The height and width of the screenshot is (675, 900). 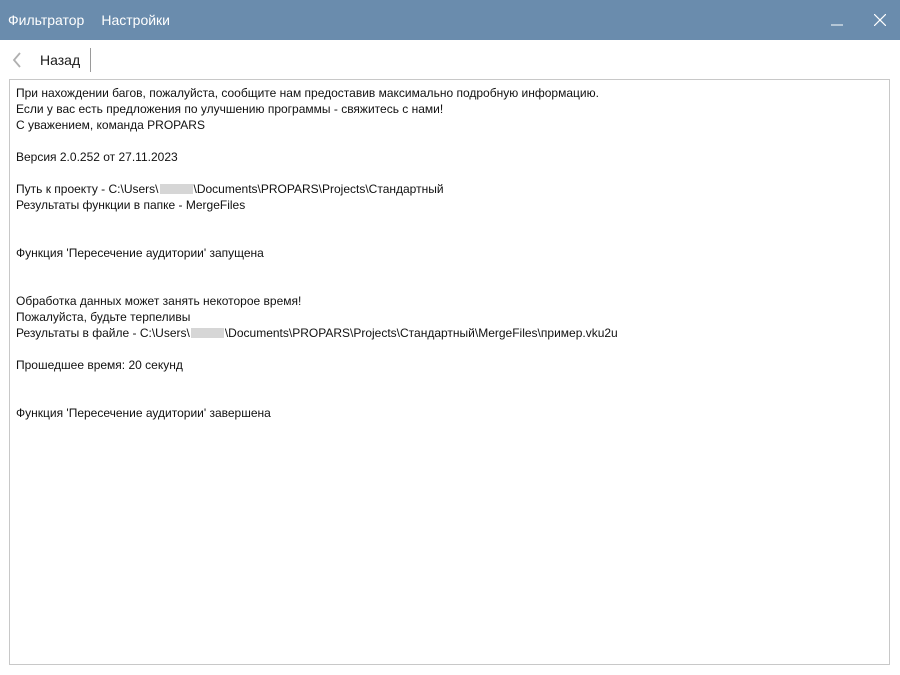 I want to click on close-button, so click(x=880, y=20).